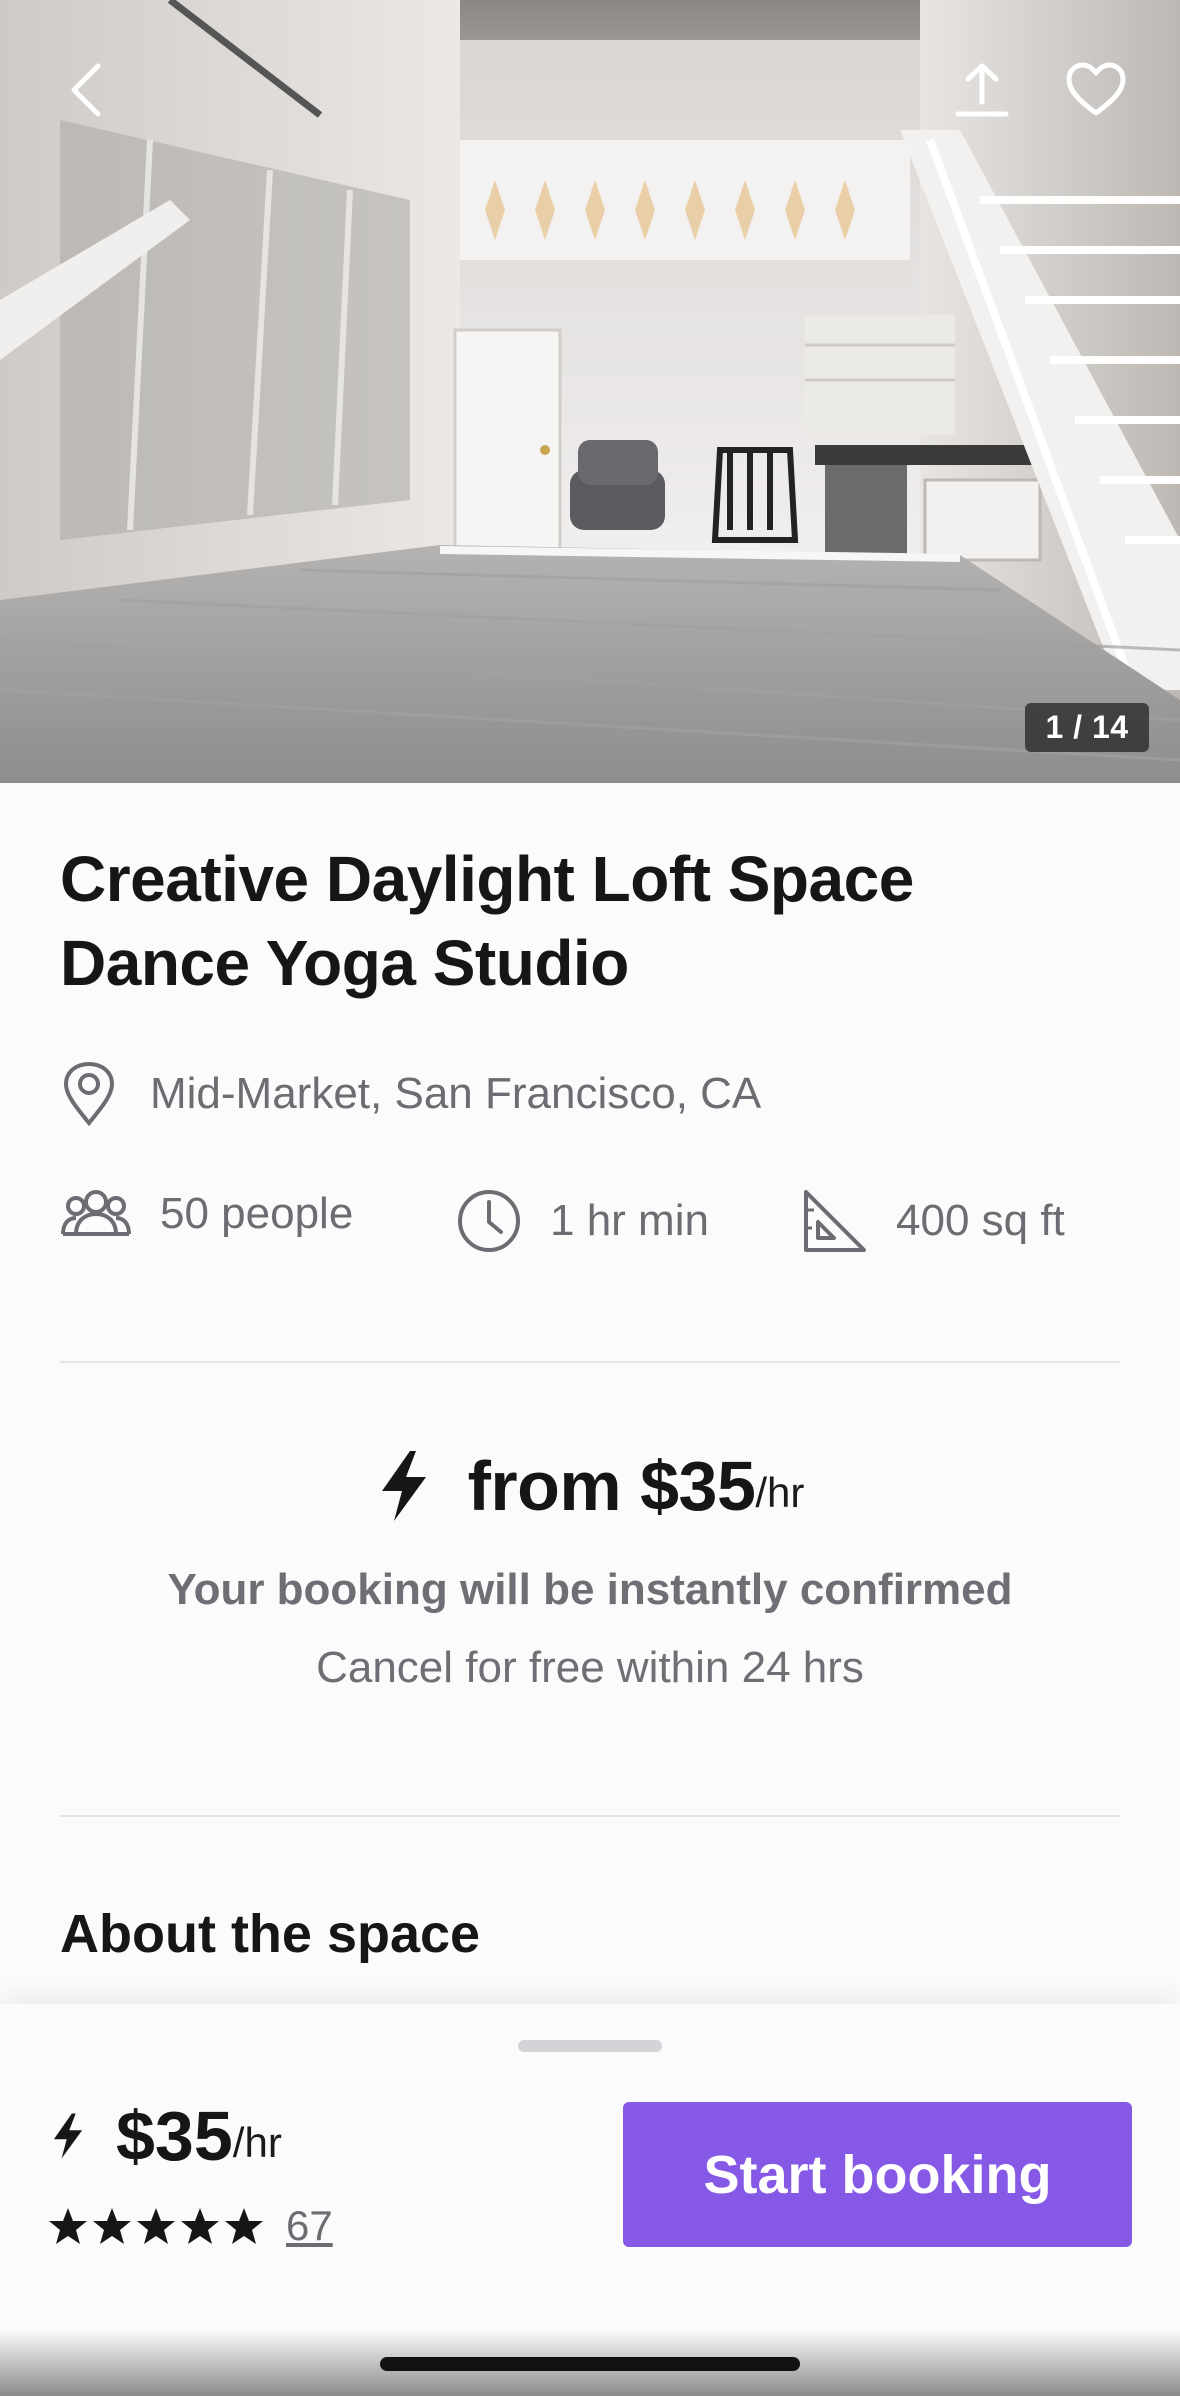  What do you see at coordinates (89, 1094) in the screenshot?
I see `location-pin-icon` at bounding box center [89, 1094].